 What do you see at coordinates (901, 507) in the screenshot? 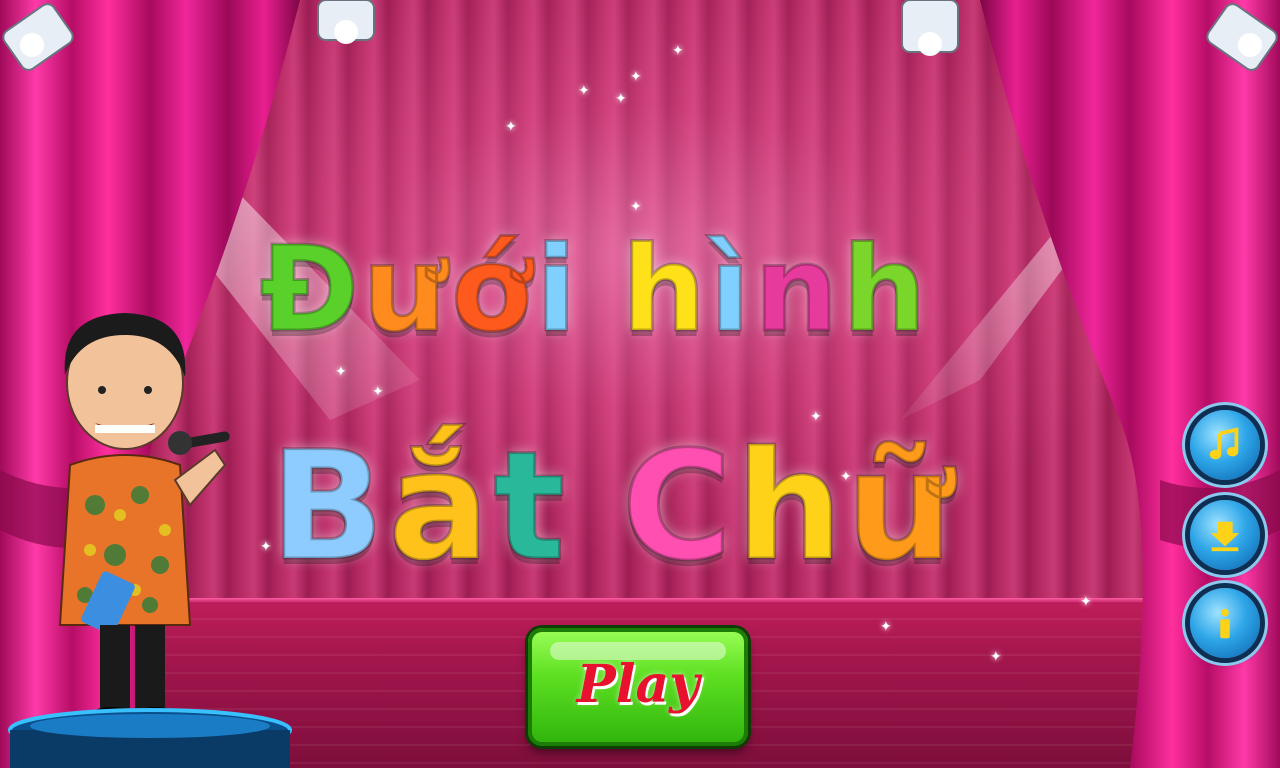
I see `title-letter: ữ` at bounding box center [901, 507].